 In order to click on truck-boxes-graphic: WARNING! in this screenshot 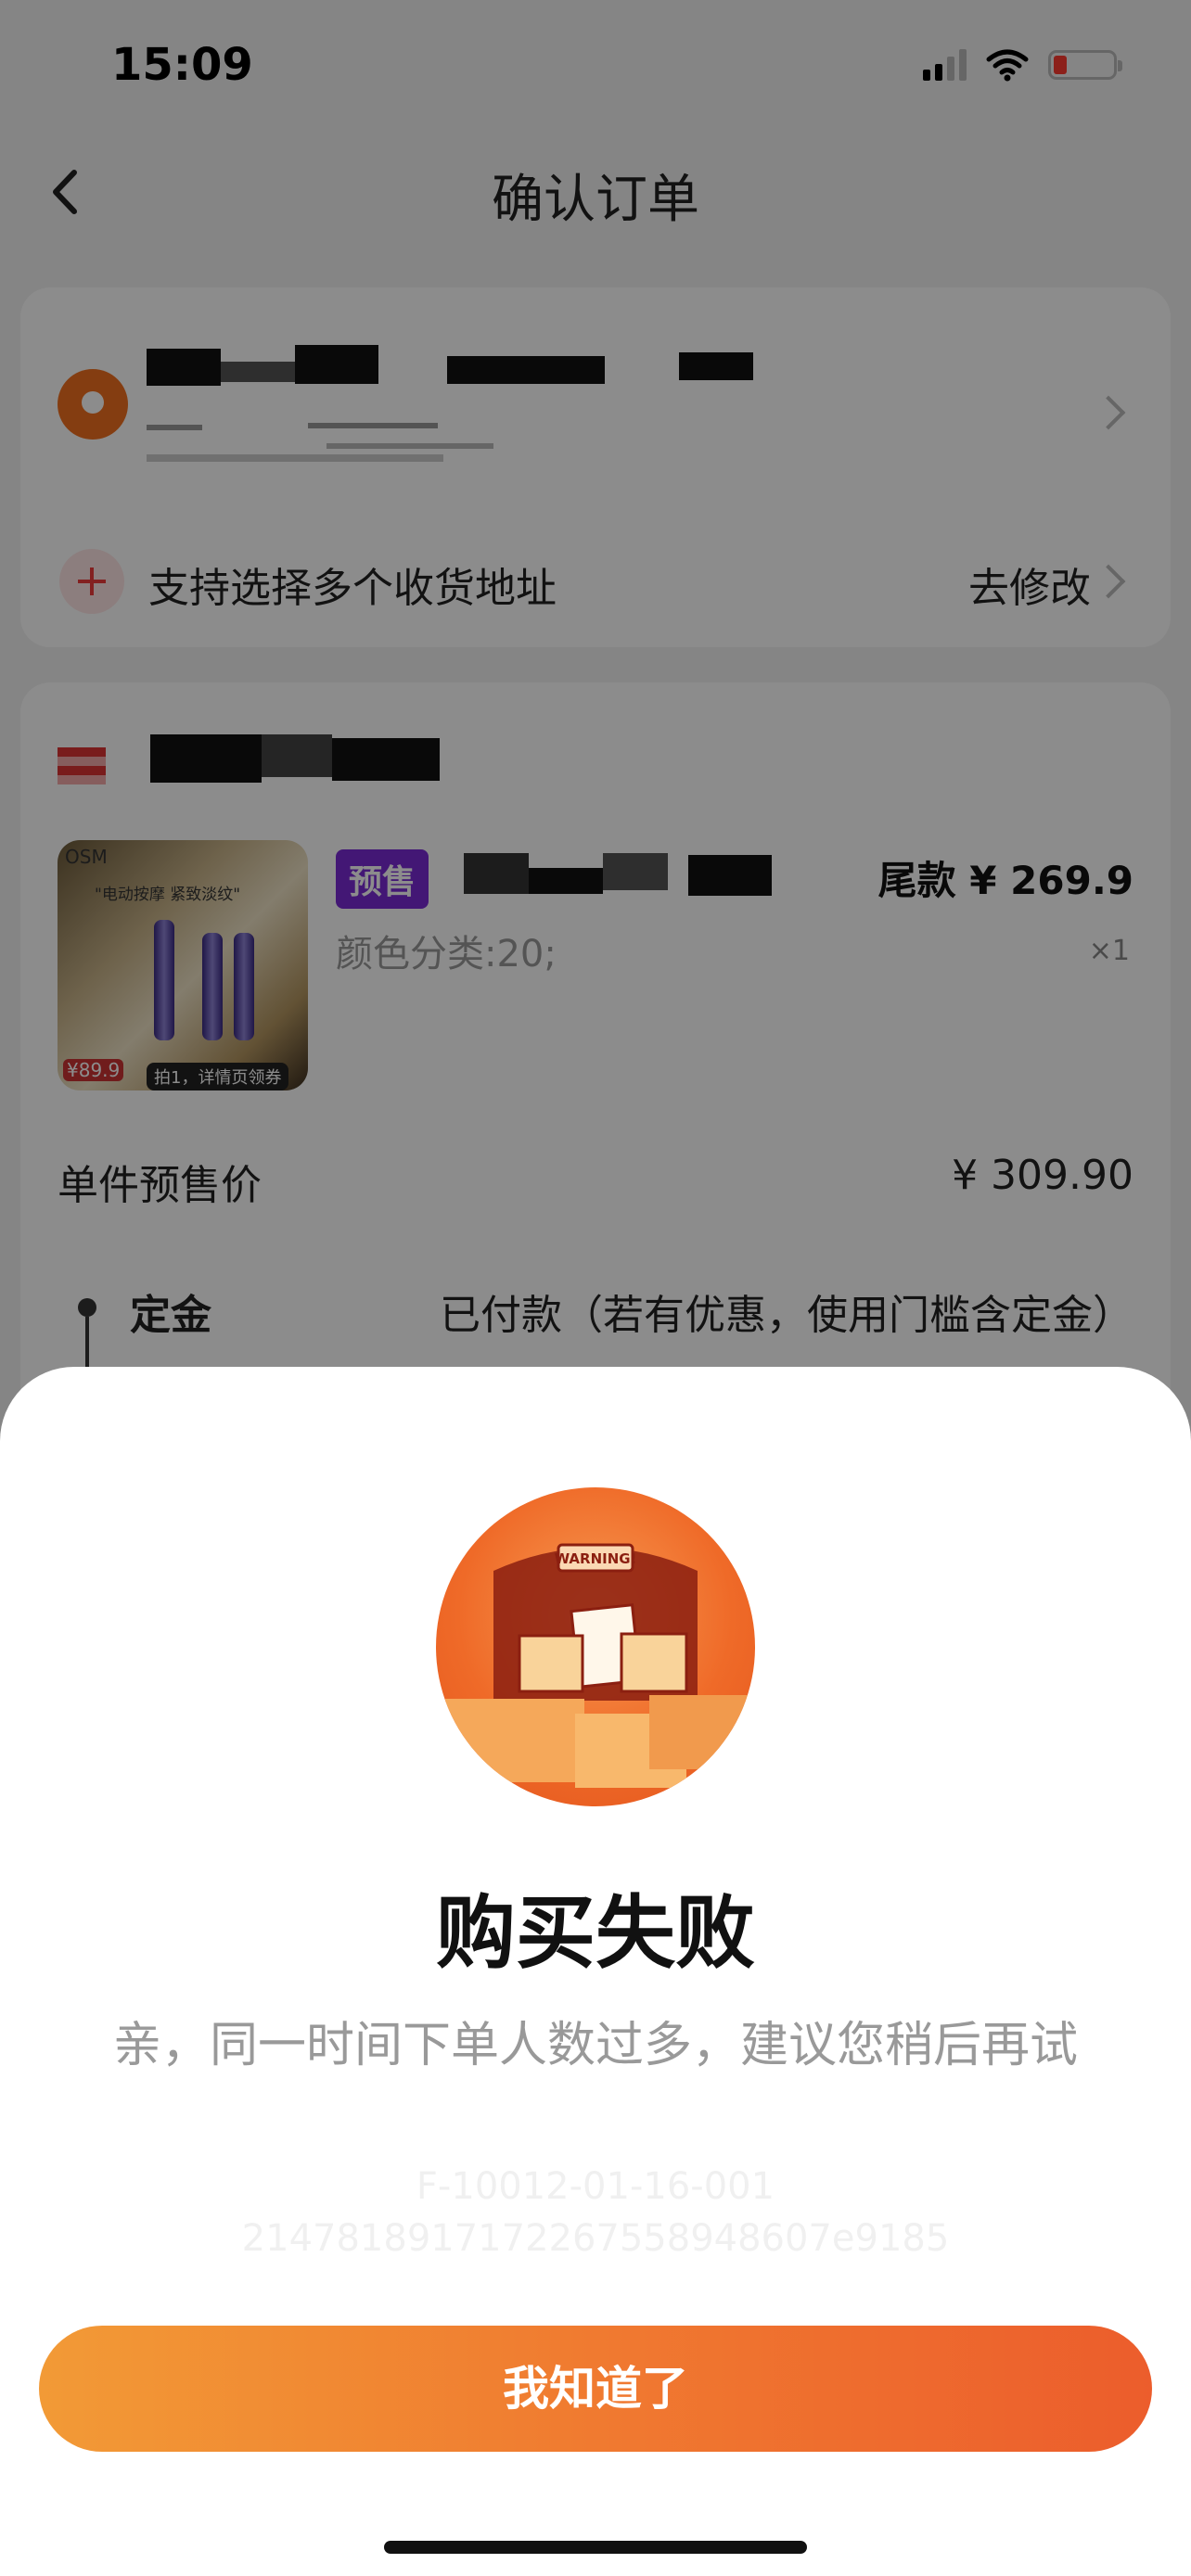, I will do `click(600, 1666)`.